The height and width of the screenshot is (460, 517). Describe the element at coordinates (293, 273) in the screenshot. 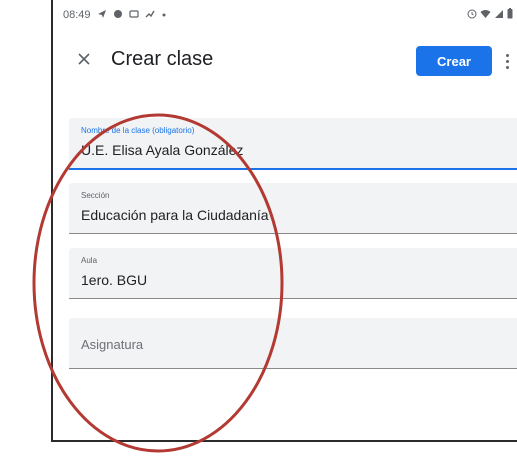

I see `room-field: Aula 1ero. BGU` at that location.